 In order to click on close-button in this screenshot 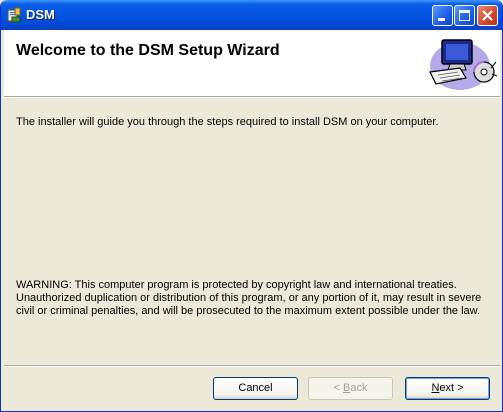, I will do `click(487, 15)`.